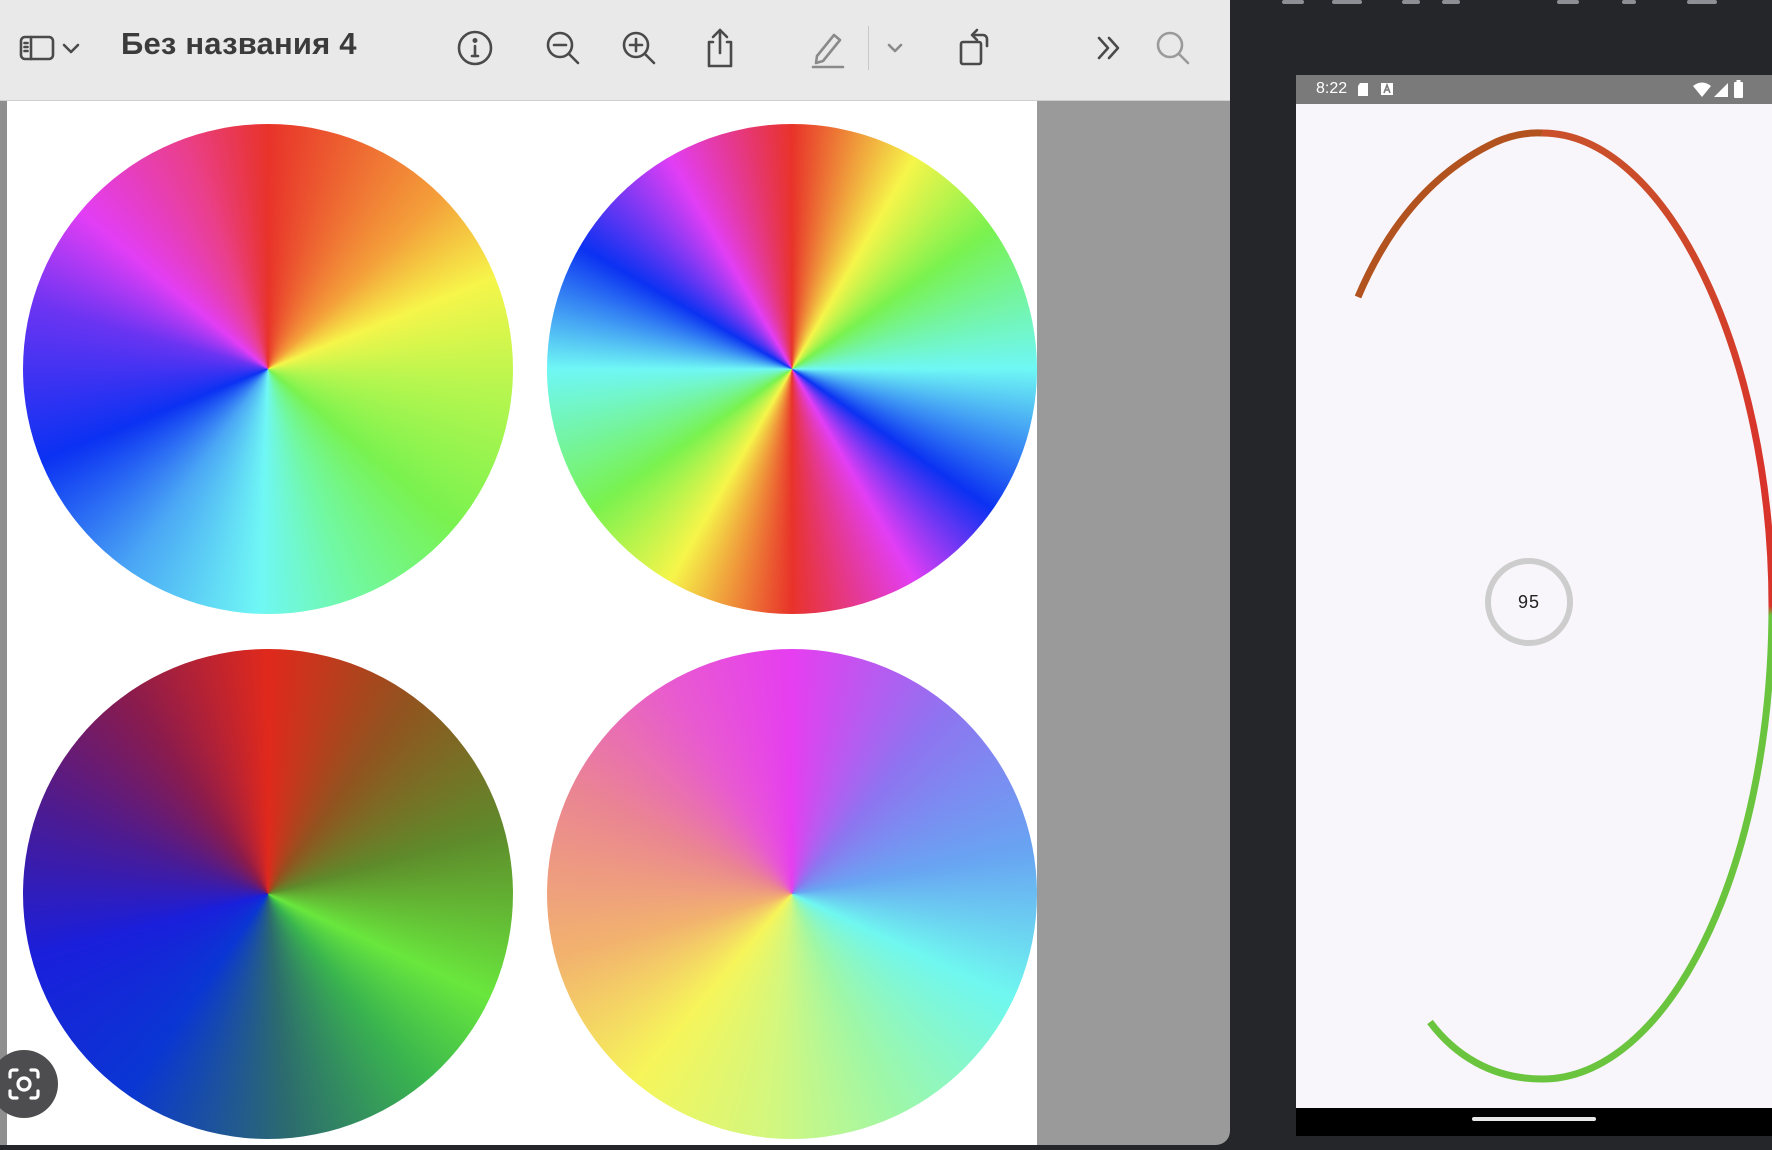 The width and height of the screenshot is (1772, 1150). Describe the element at coordinates (268, 894) in the screenshot. I see `color-wheel-dark` at that location.